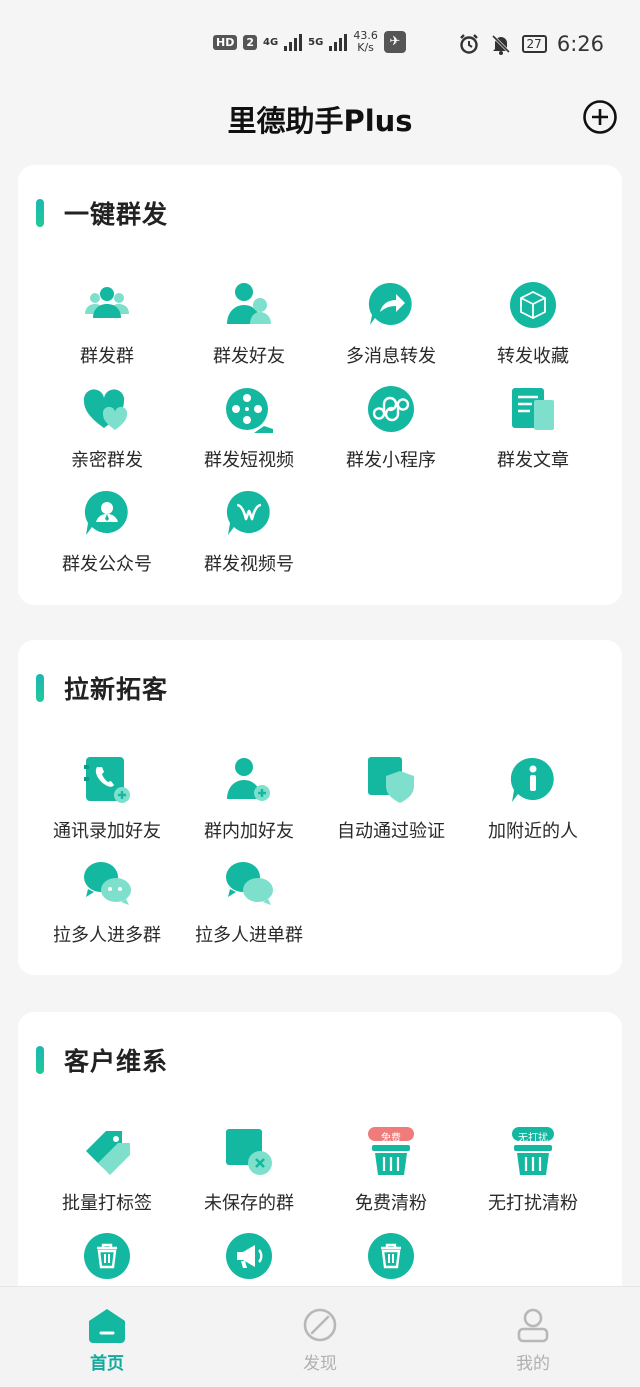 The image size is (640, 1387). Describe the element at coordinates (250, 42) in the screenshot. I see `sim-badge: 2` at that location.